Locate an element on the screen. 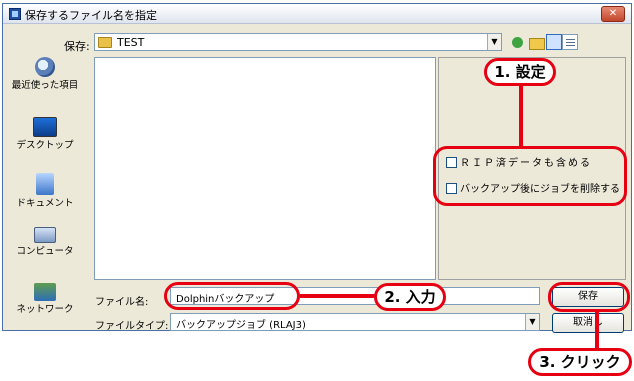 Image resolution: width=634 pixels, height=381 pixels. back-icon is located at coordinates (518, 42).